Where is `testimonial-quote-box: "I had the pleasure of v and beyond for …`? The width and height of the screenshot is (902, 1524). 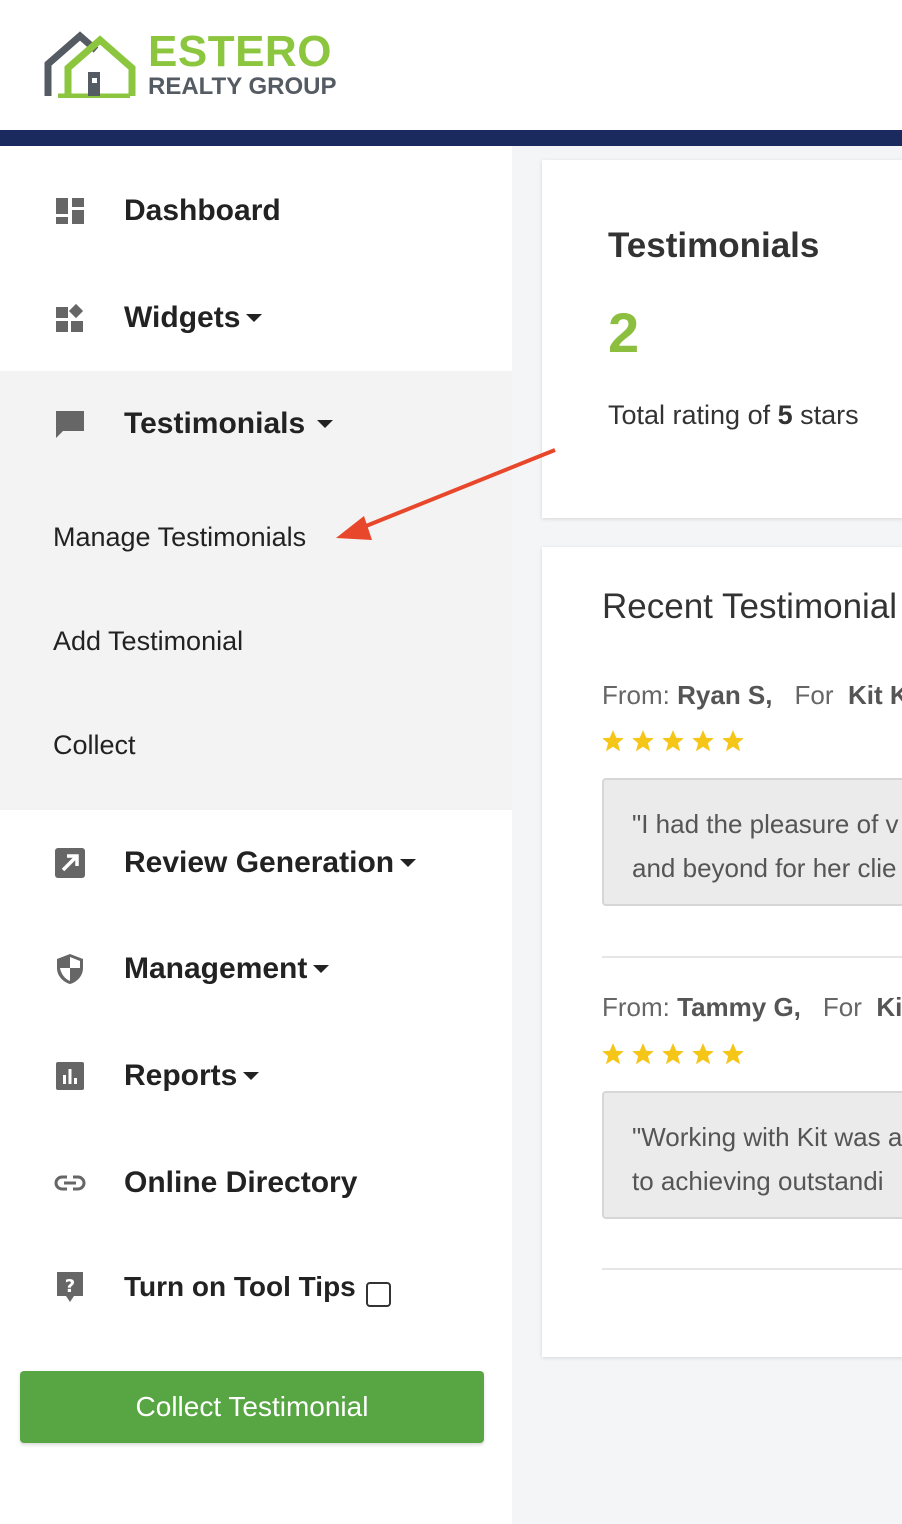
testimonial-quote-box: "I had the pleasure of v and beyond for … is located at coordinates (752, 842).